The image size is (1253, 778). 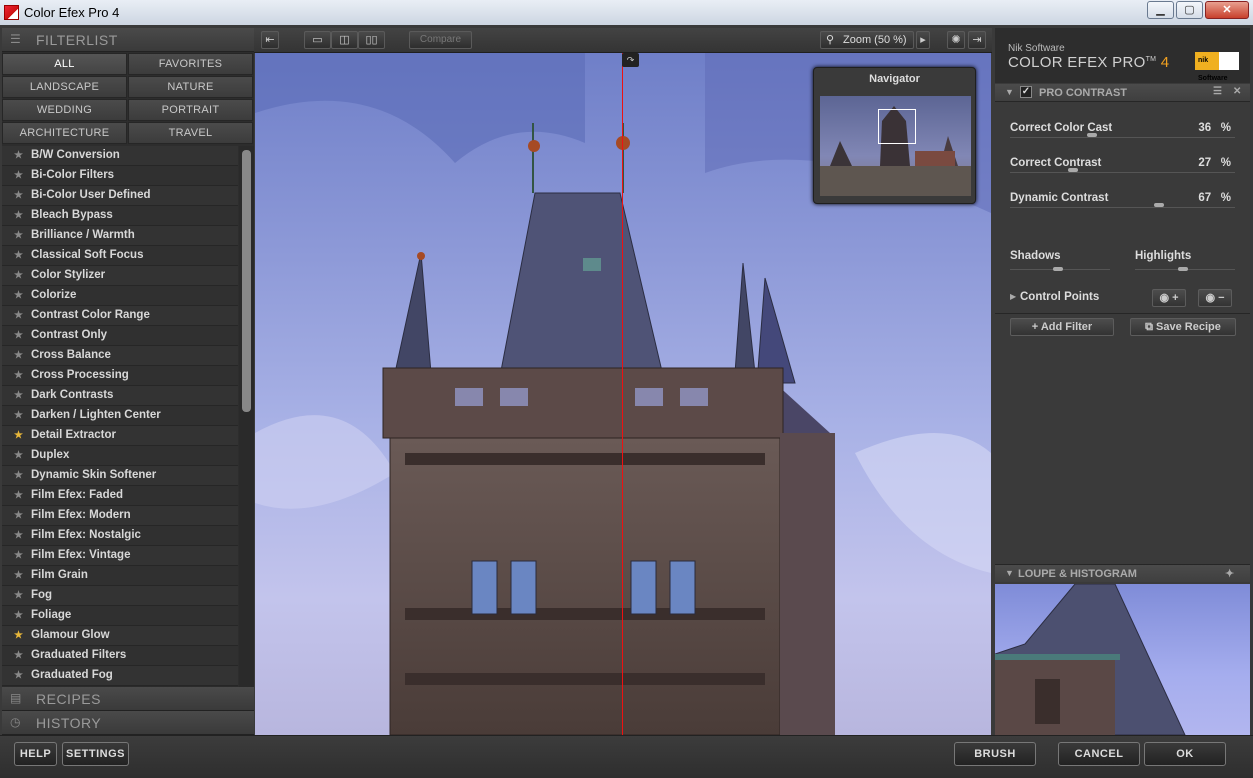 I want to click on background-toggle-button: ✺, so click(x=956, y=40).